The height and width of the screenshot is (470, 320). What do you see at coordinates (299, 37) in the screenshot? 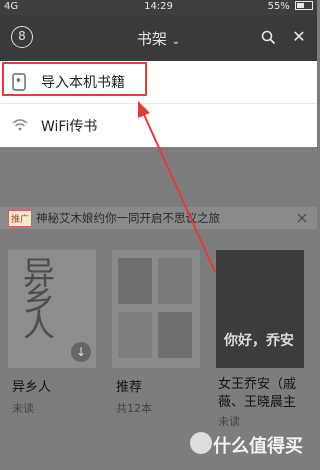
I see `close-icon: ✕` at bounding box center [299, 37].